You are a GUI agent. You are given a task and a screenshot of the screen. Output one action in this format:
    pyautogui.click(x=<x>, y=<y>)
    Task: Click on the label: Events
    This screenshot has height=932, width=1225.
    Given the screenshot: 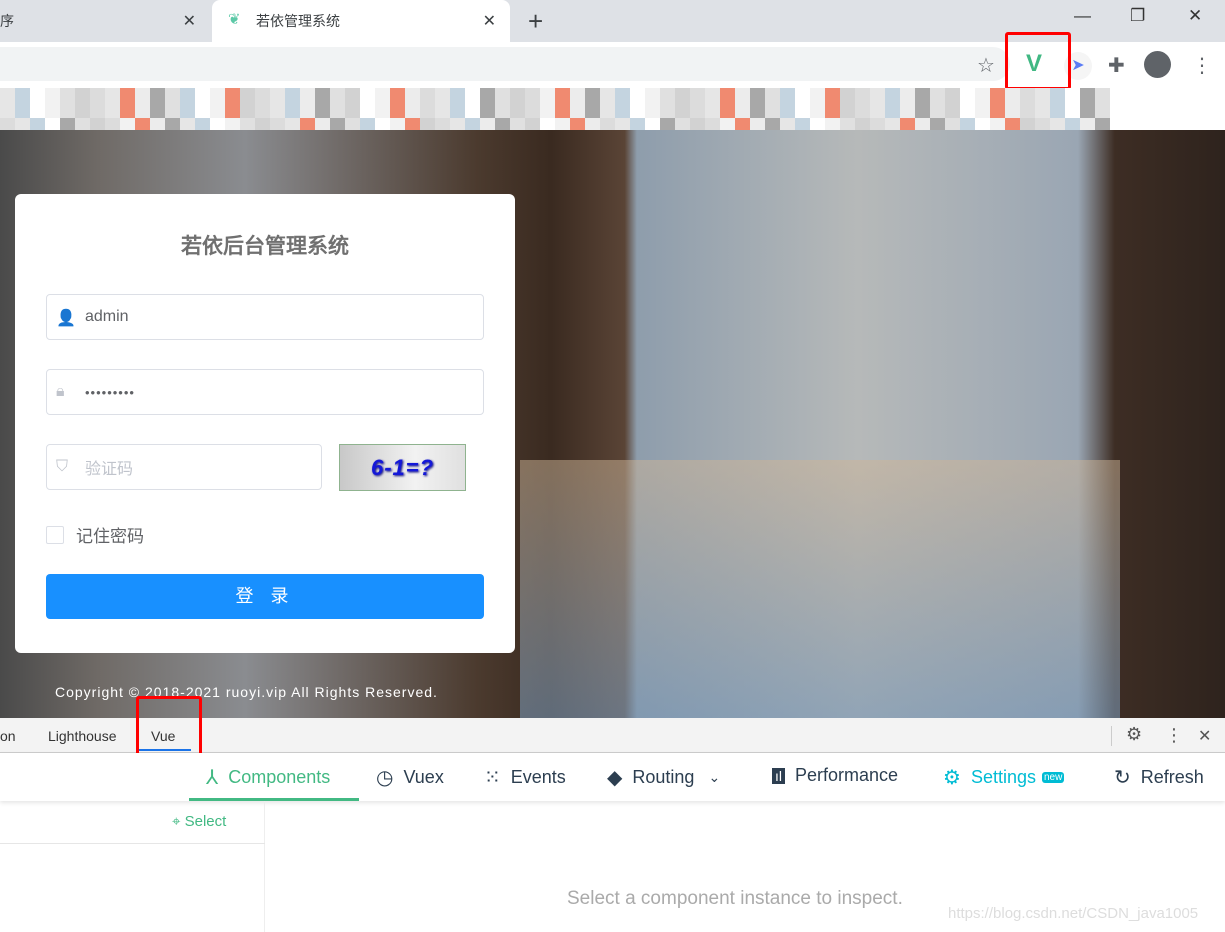 What is the action you would take?
    pyautogui.click(x=538, y=777)
    